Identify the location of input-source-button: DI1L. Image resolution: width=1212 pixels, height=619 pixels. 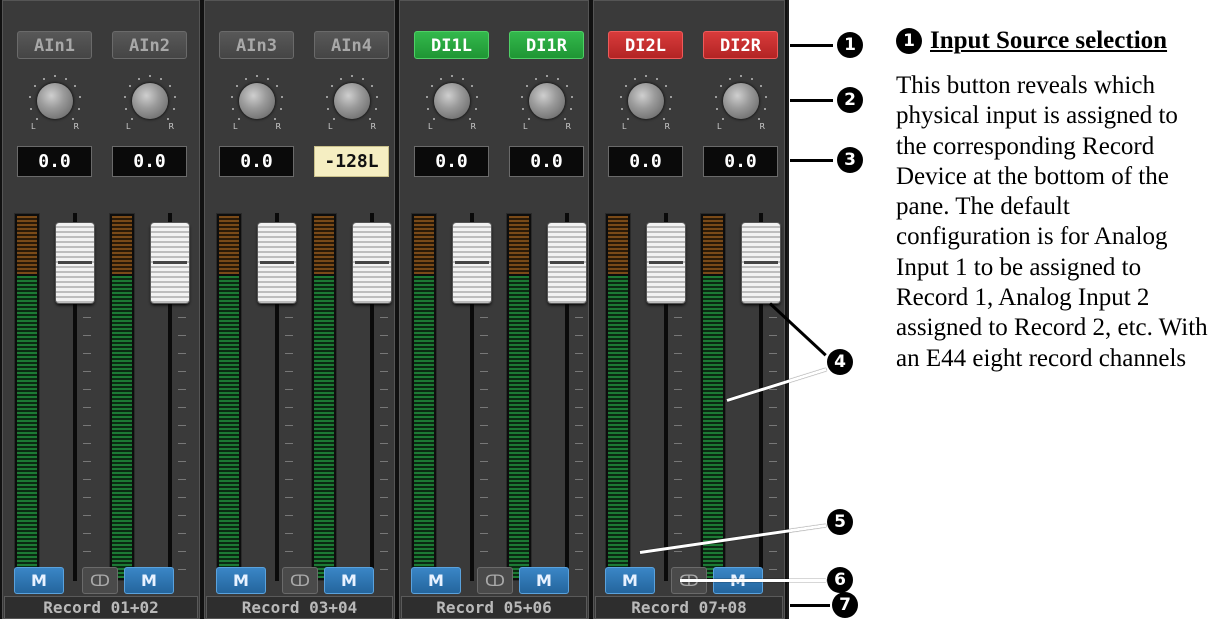
(451, 45).